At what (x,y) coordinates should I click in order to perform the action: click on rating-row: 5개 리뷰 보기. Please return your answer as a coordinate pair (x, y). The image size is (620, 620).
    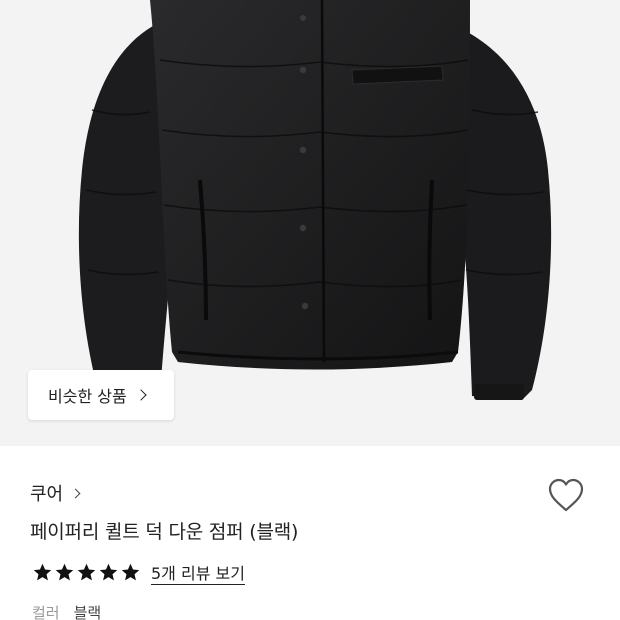
    Looking at the image, I should click on (138, 572).